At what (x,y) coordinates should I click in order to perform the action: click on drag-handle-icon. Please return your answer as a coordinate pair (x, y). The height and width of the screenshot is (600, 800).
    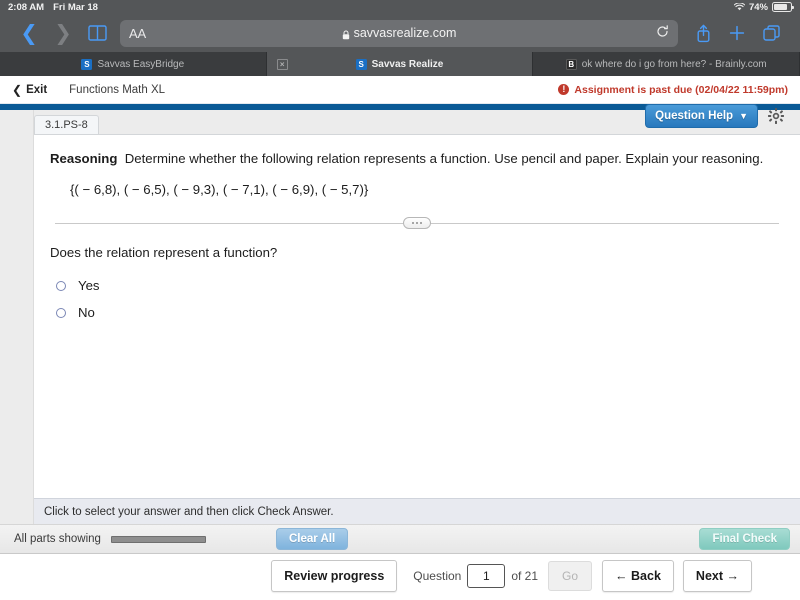
    Looking at the image, I should click on (417, 223).